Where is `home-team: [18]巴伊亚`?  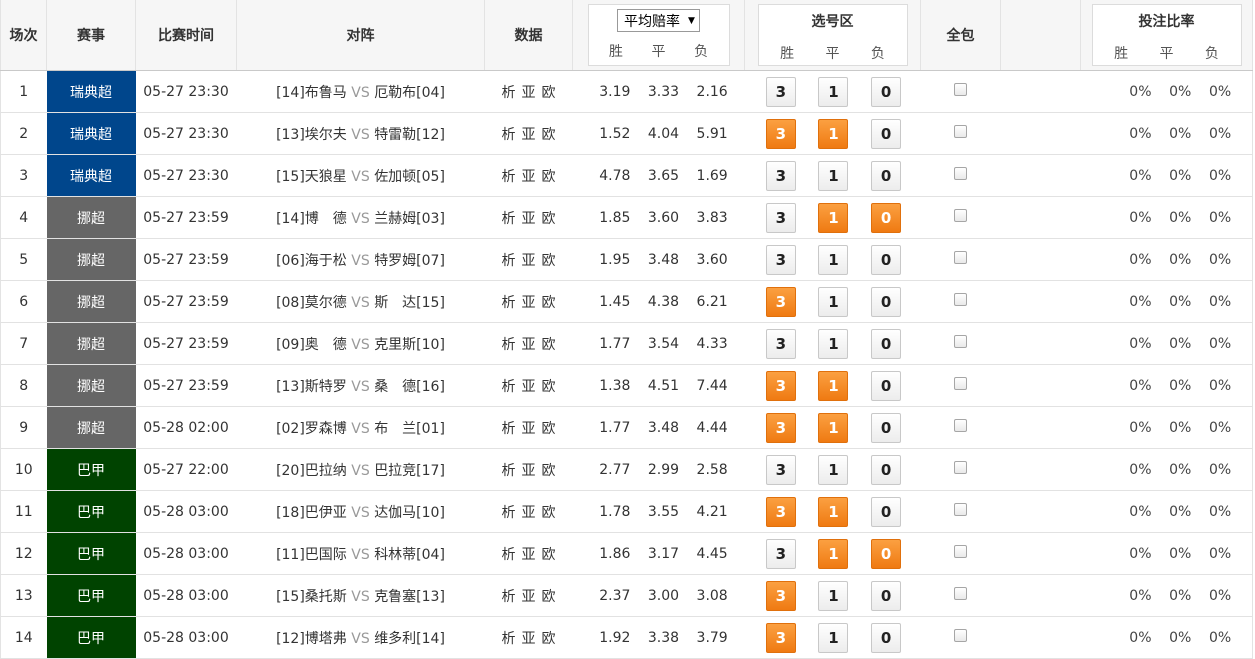
home-team: [18]巴伊亚 is located at coordinates (311, 513).